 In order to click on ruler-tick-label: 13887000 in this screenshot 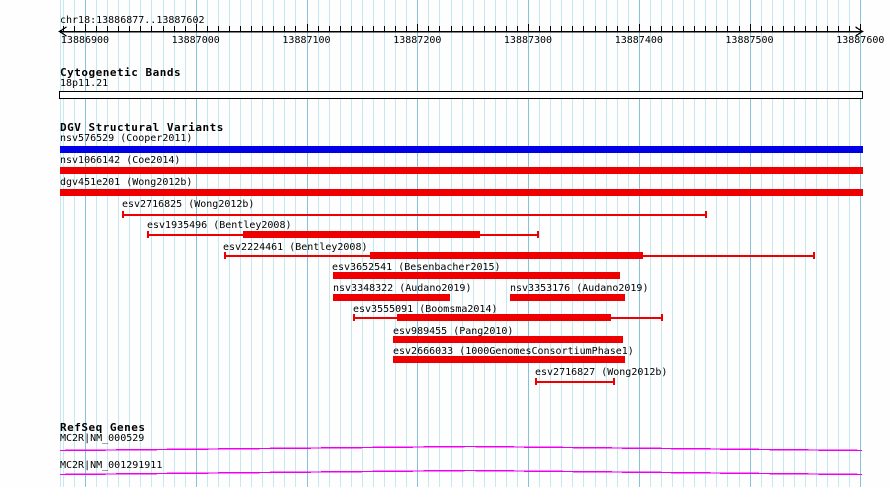, I will do `click(195, 40)`.